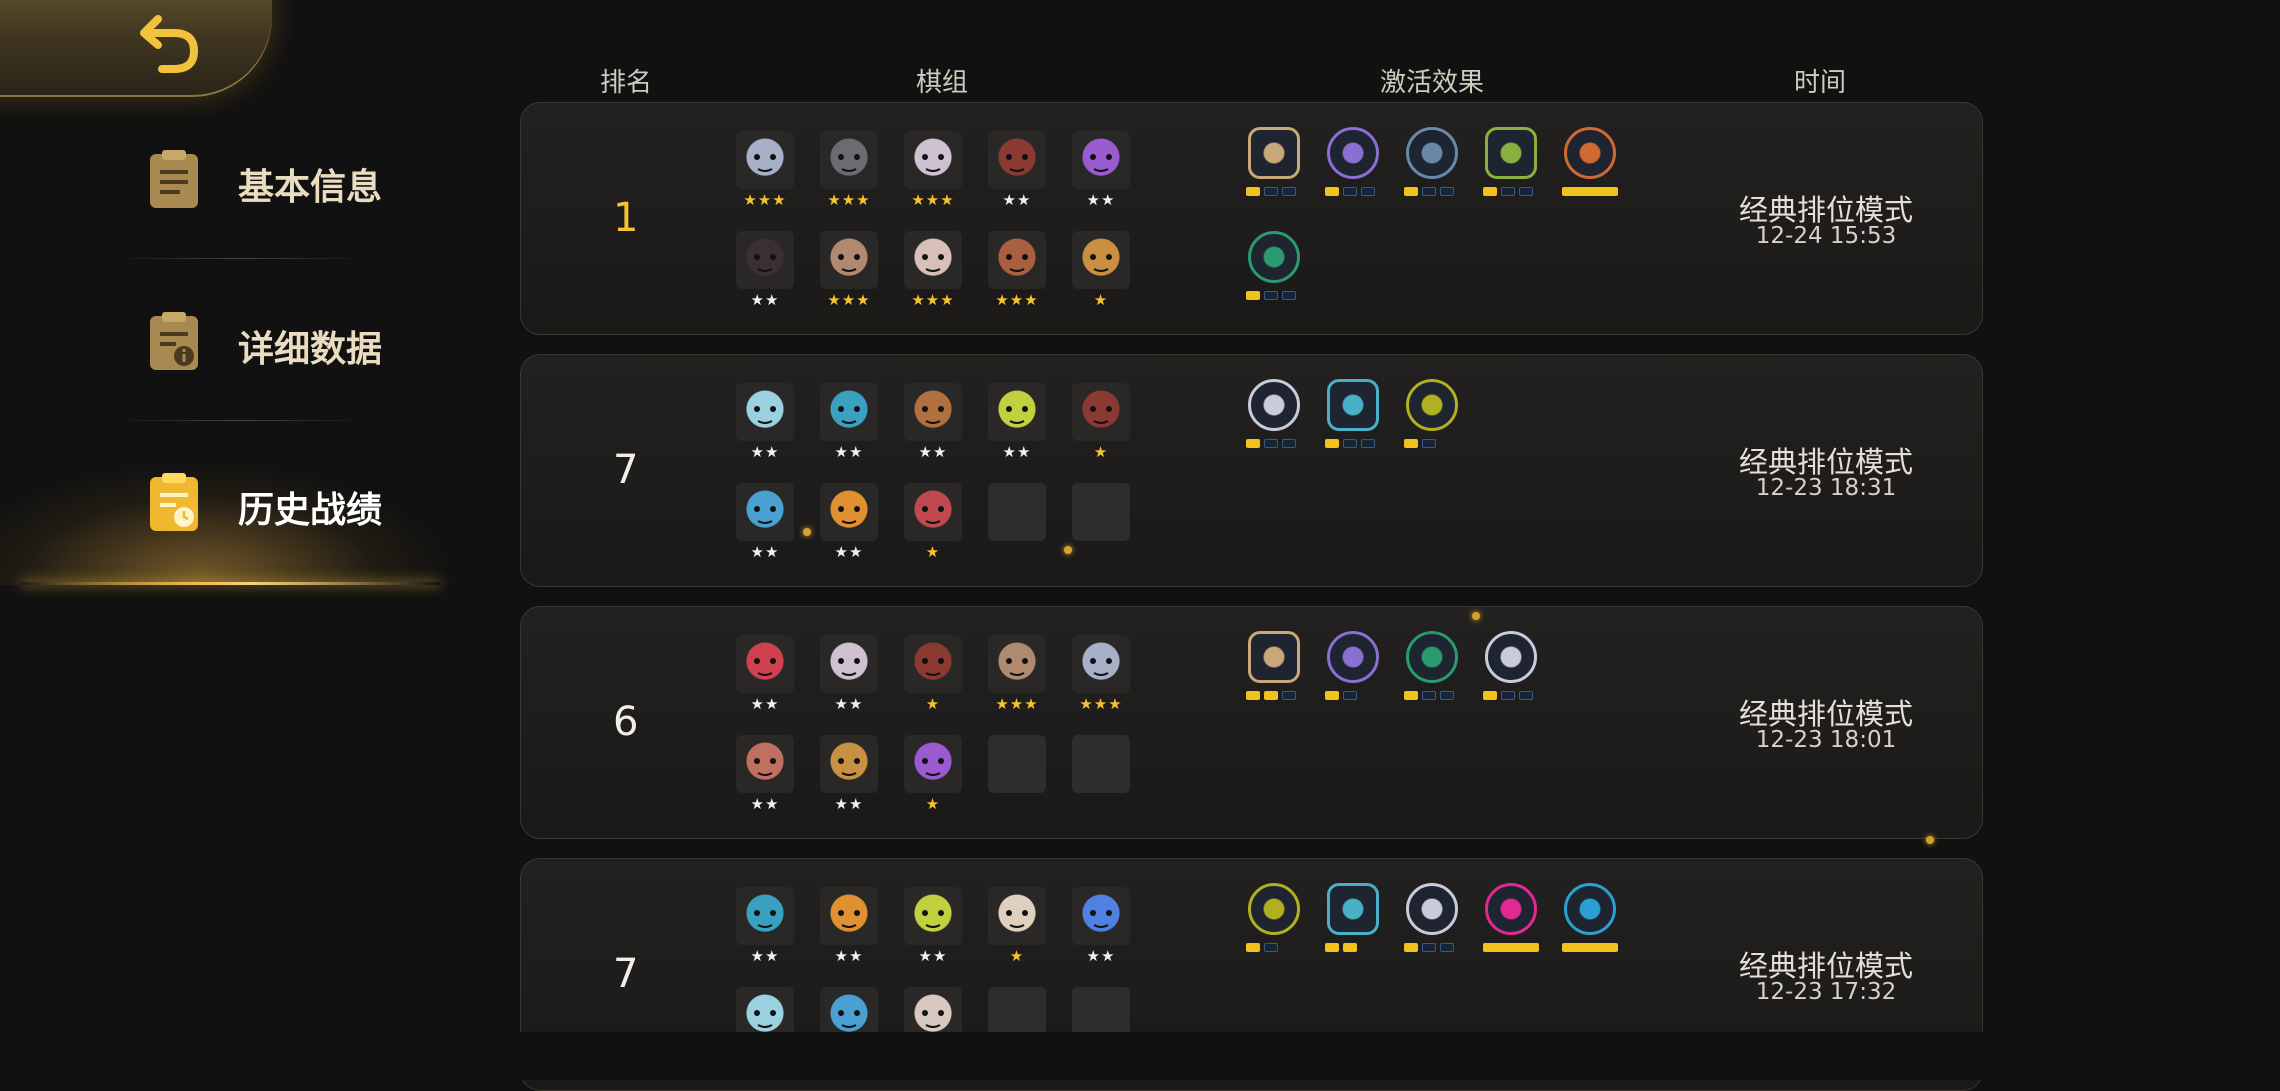  Describe the element at coordinates (174, 341) in the screenshot. I see `info-document-icon` at that location.